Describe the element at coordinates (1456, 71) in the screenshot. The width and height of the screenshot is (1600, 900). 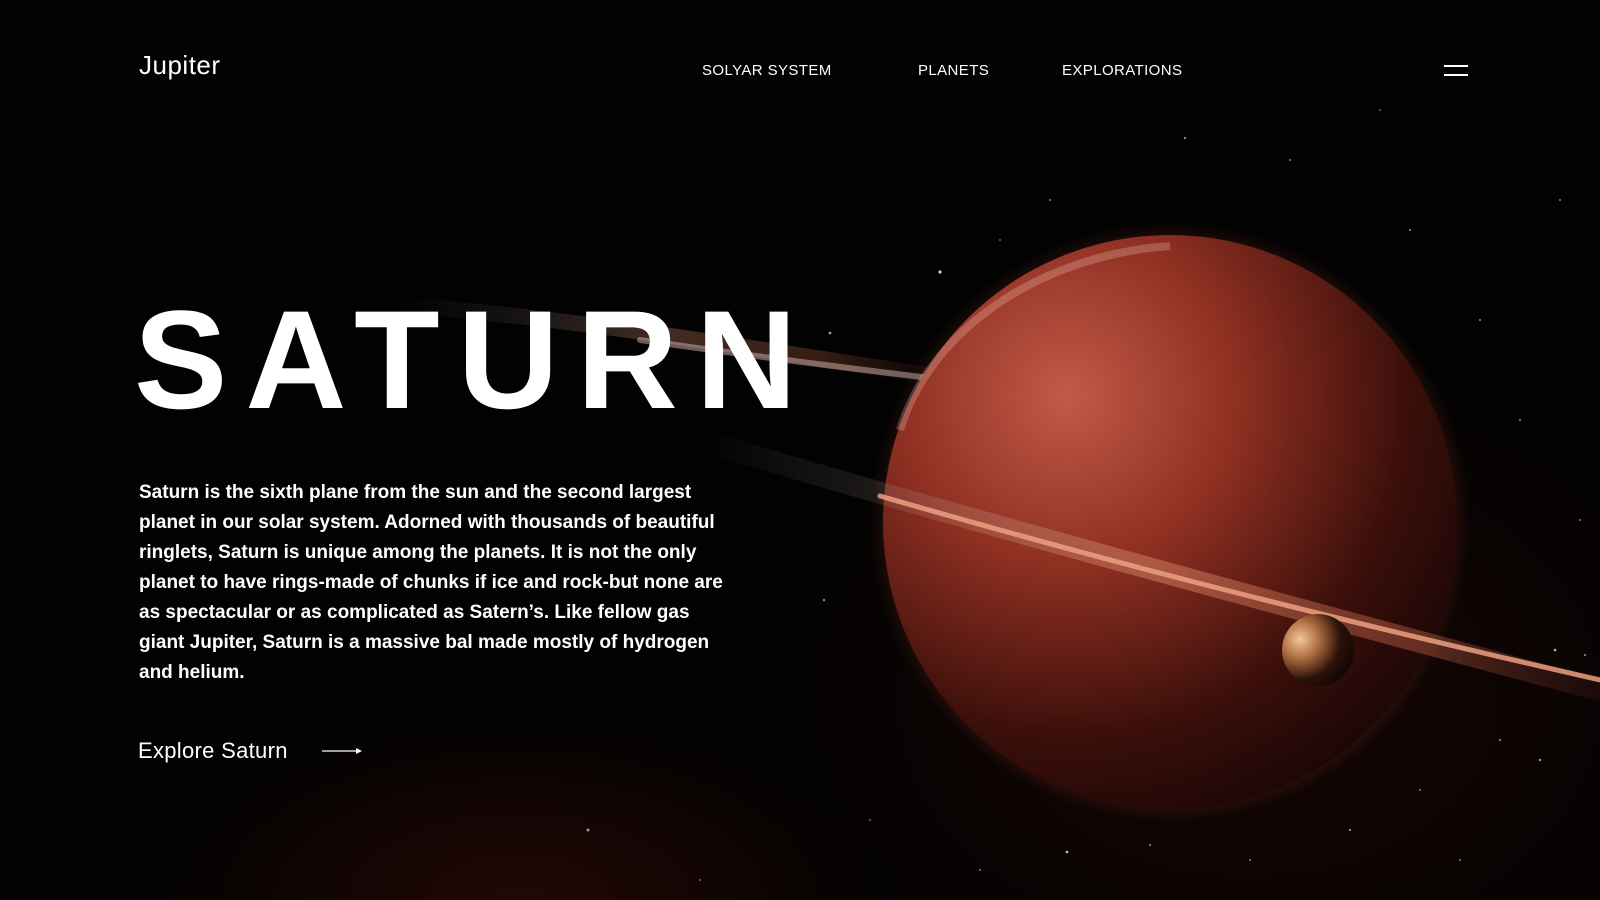
I see `hamburger-menu-icon` at that location.